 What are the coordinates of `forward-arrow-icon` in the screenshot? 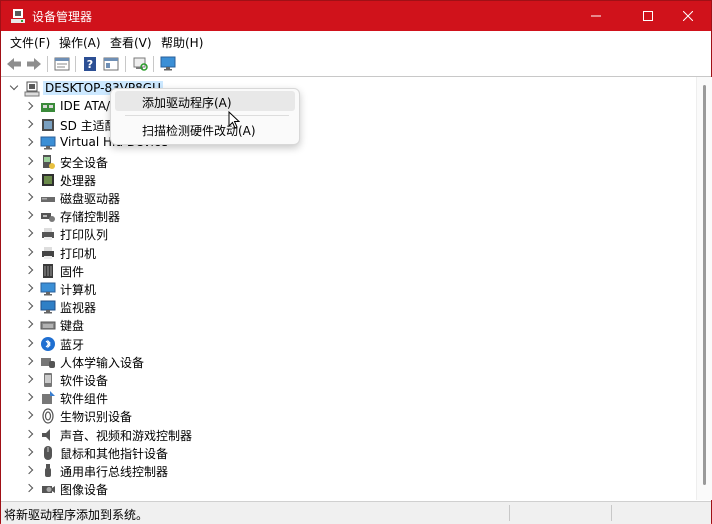 It's located at (34, 64).